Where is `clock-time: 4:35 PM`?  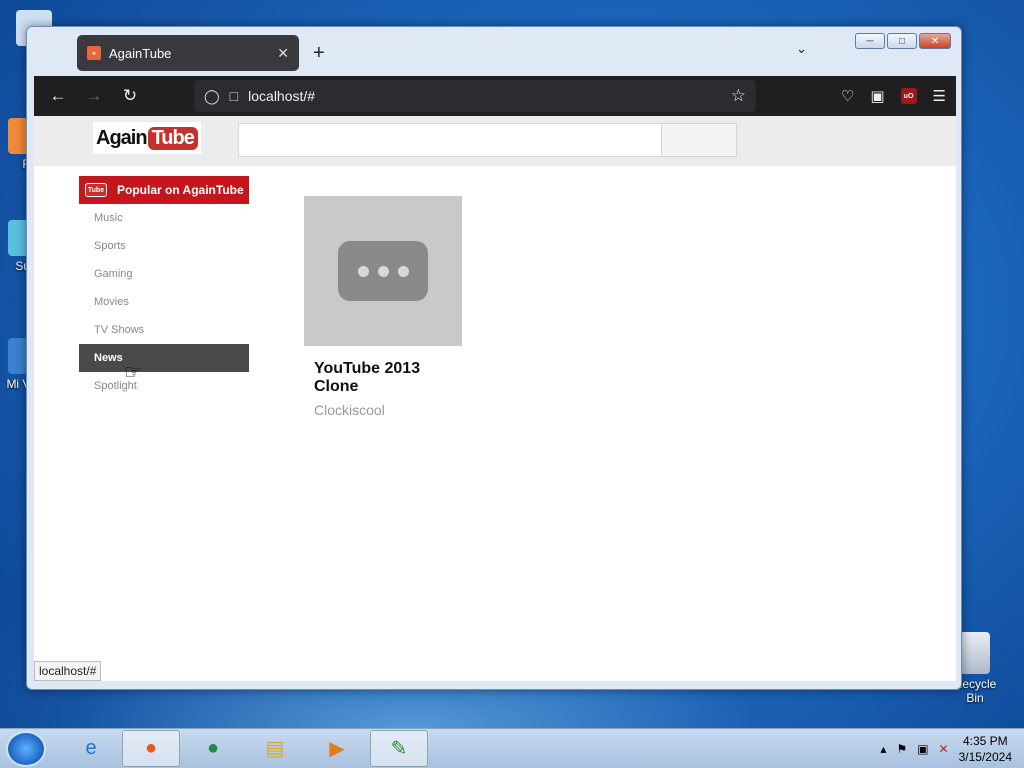
clock-time: 4:35 PM is located at coordinates (985, 741).